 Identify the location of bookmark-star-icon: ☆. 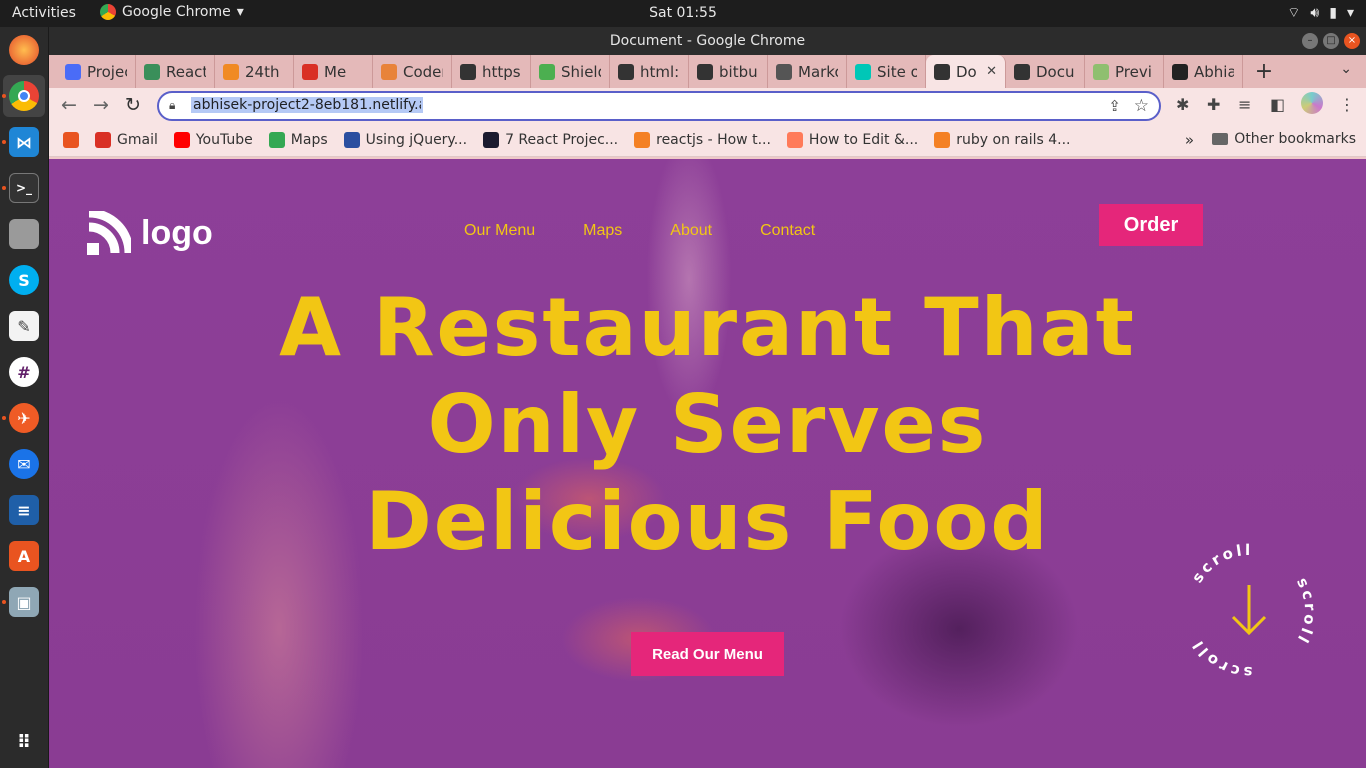
(1141, 106).